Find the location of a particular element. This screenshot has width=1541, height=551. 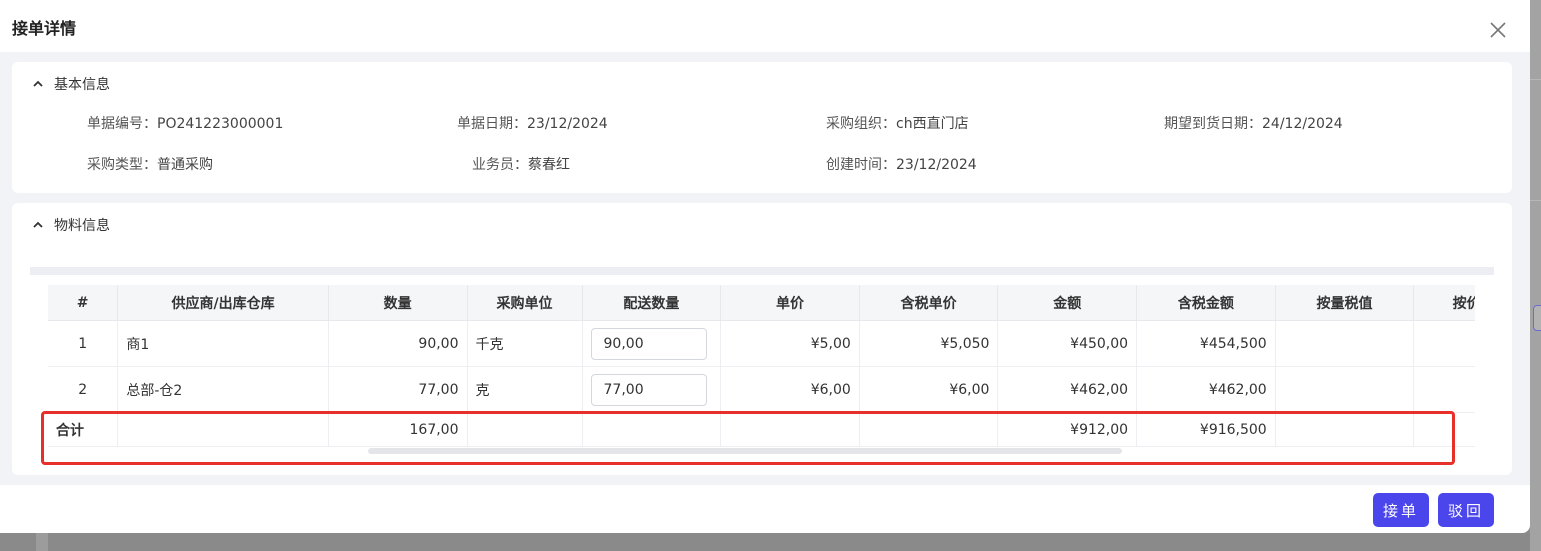

modal-title: 接单详情 is located at coordinates (44, 28).